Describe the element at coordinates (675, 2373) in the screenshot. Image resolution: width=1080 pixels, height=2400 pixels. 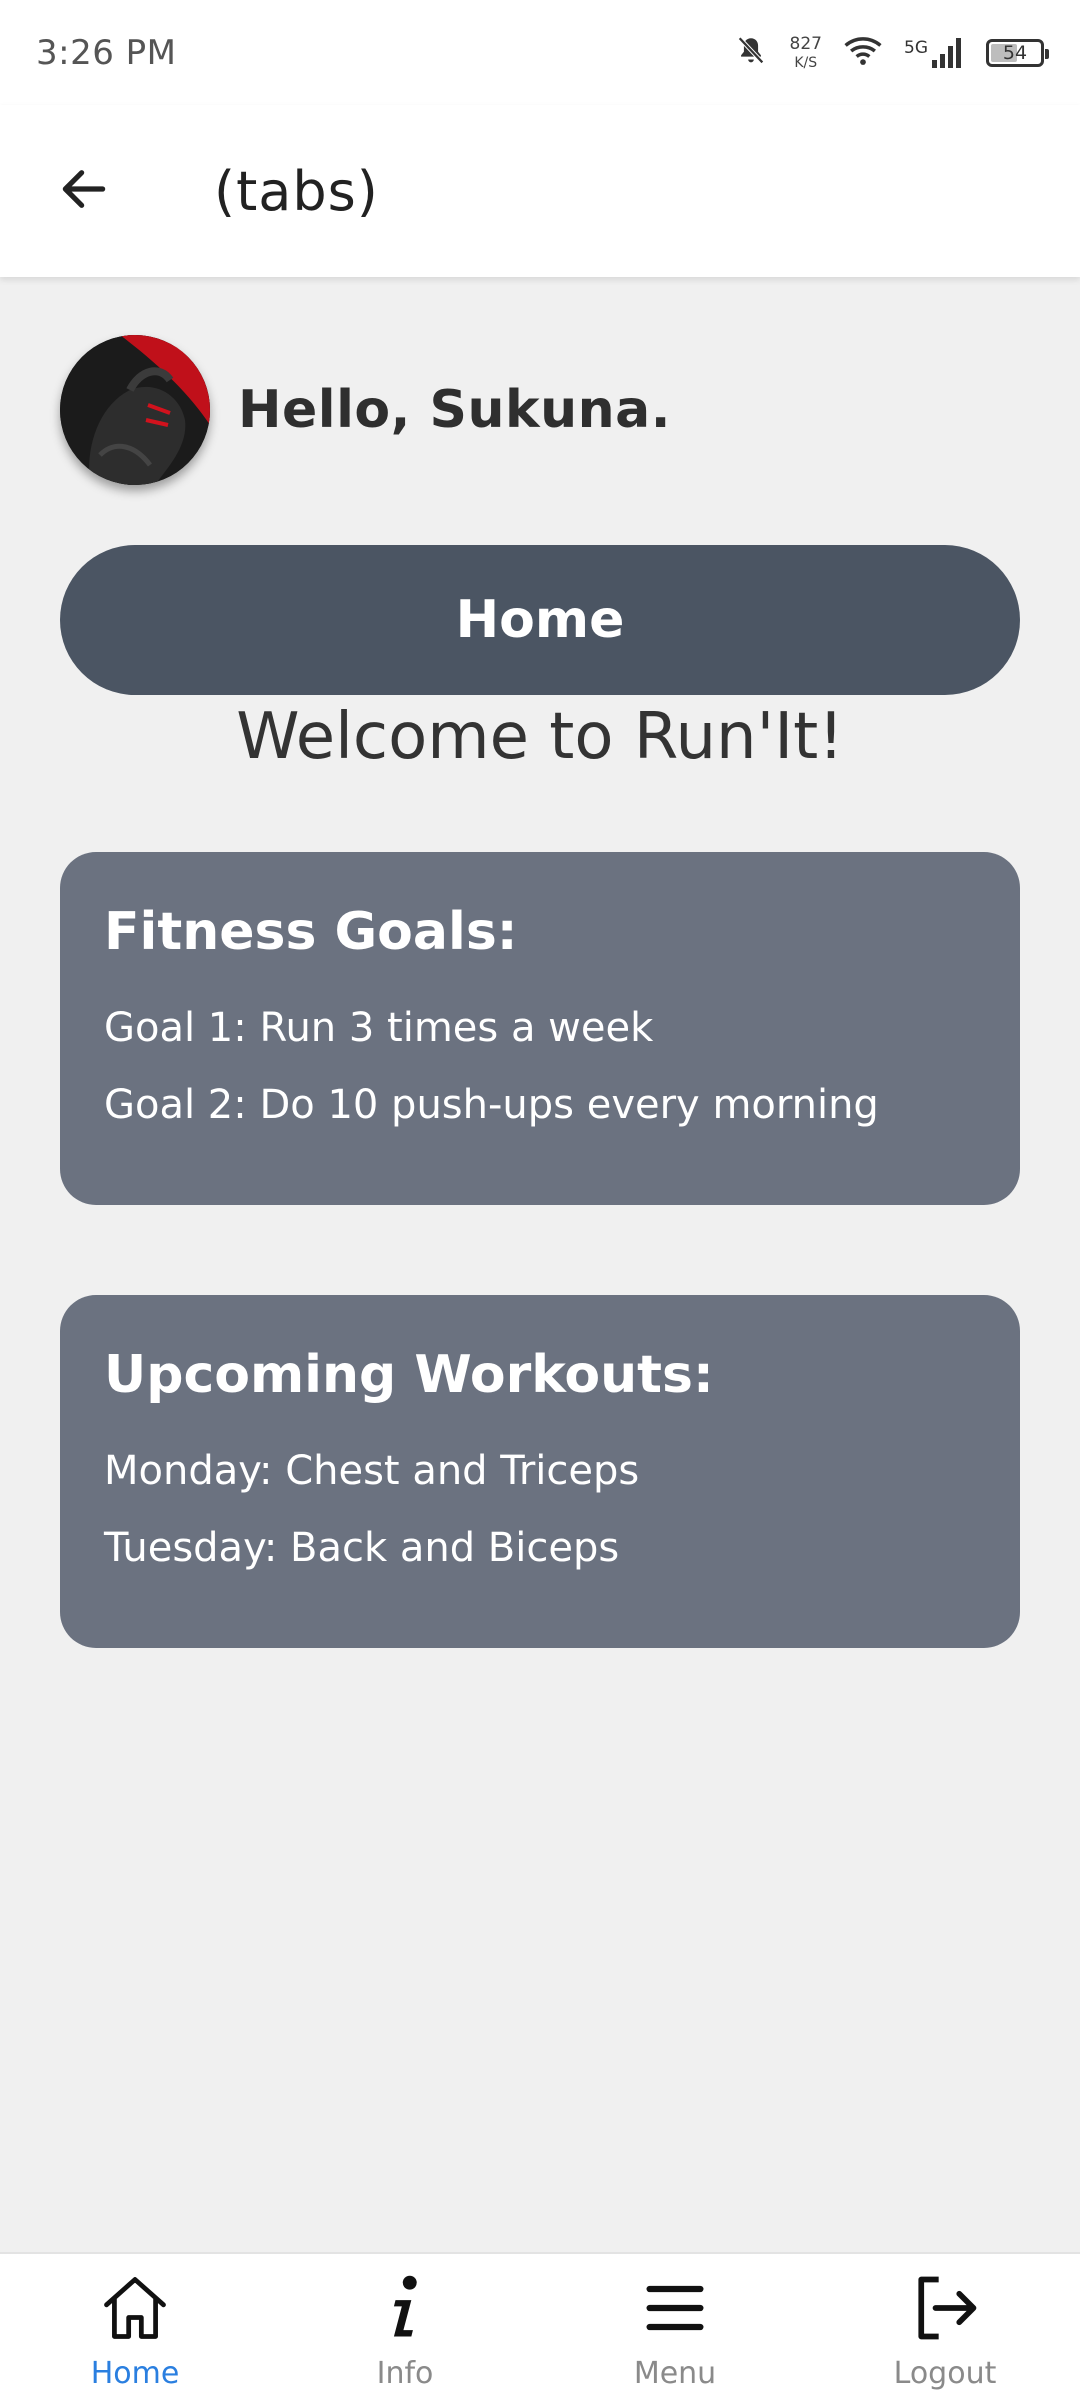
I see `nav-label-menu: Menu` at that location.